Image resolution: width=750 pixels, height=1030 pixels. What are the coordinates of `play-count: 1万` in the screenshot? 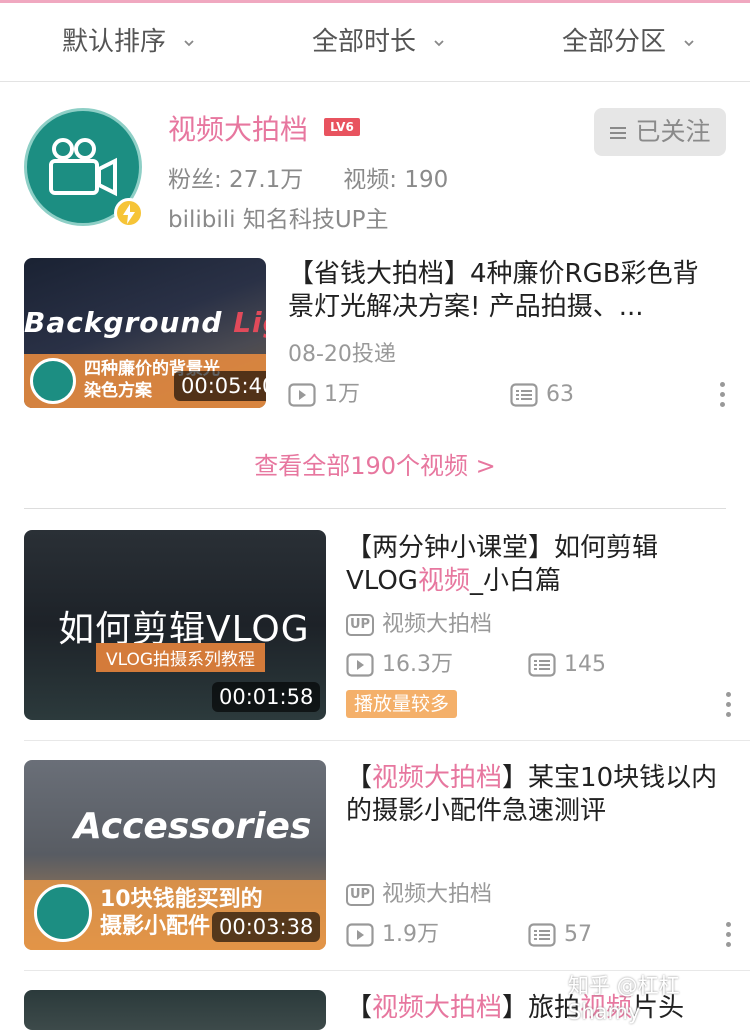 It's located at (324, 395).